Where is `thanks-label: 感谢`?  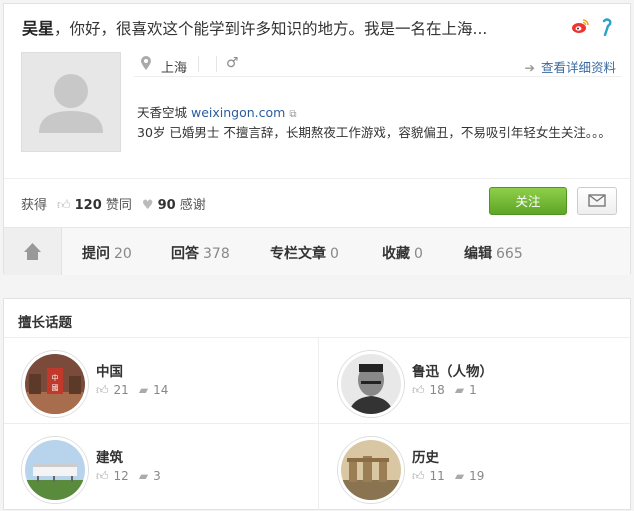 thanks-label: 感谢 is located at coordinates (192, 205).